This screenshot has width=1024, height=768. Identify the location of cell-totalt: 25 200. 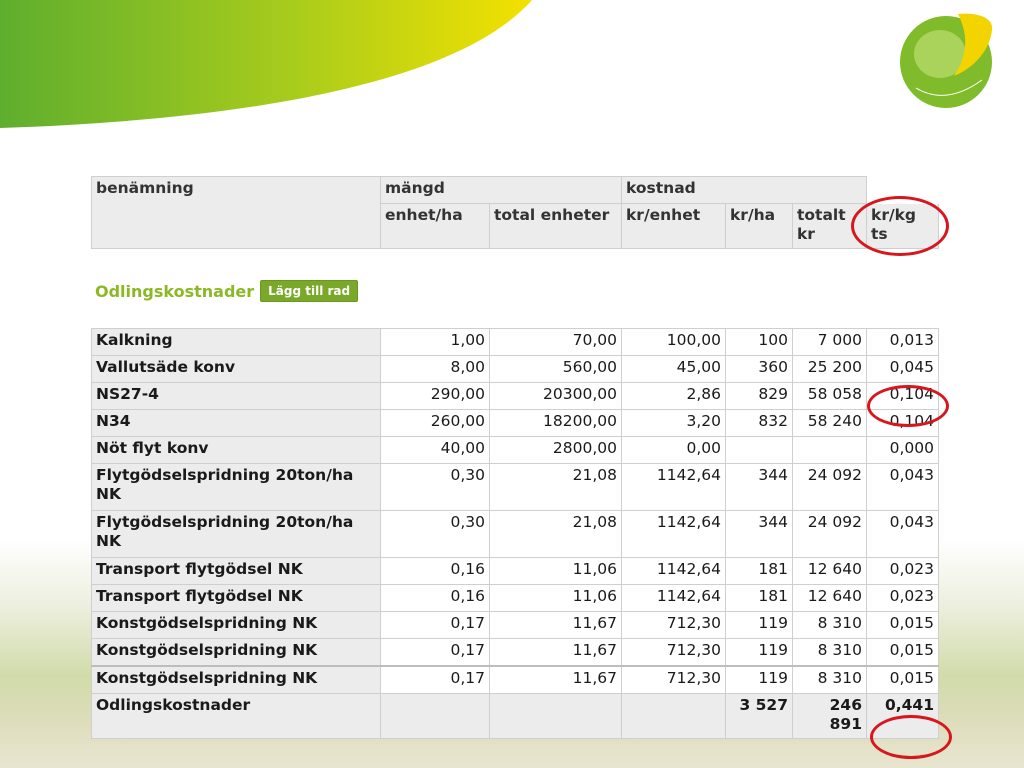
(829, 369).